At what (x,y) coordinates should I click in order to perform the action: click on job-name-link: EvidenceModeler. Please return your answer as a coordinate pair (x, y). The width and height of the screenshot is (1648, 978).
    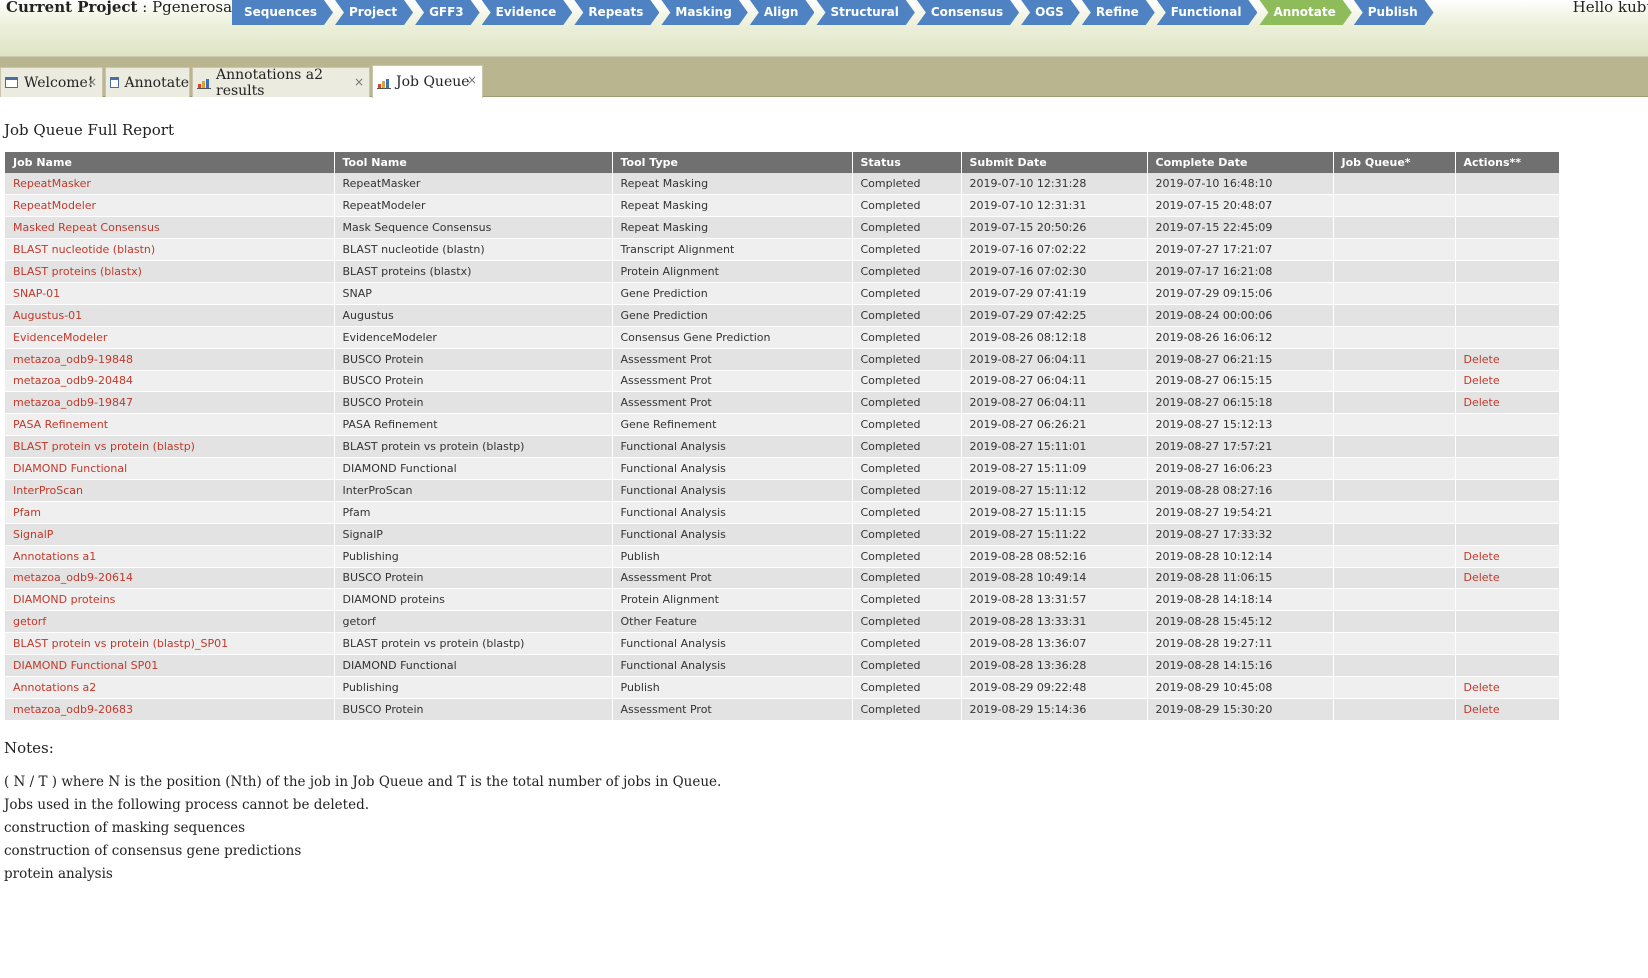
    Looking at the image, I should click on (60, 337).